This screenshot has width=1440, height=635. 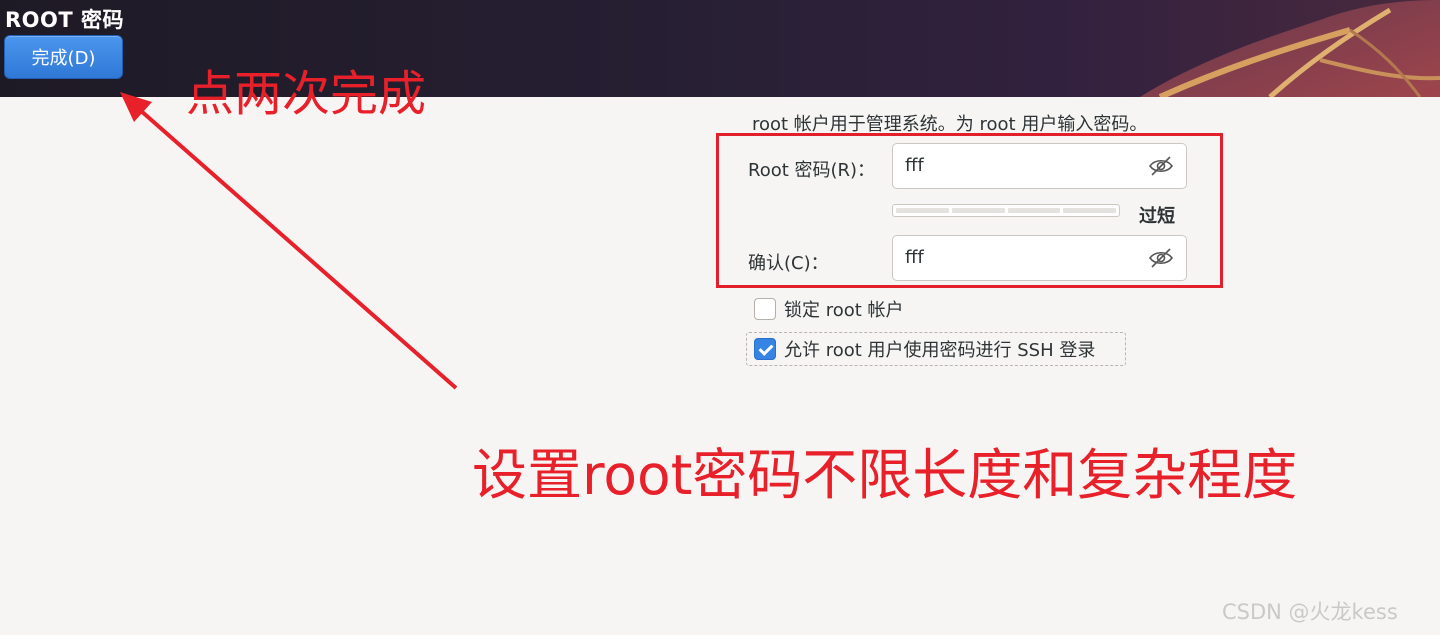 What do you see at coordinates (914, 165) in the screenshot?
I see `root-password-value: fff` at bounding box center [914, 165].